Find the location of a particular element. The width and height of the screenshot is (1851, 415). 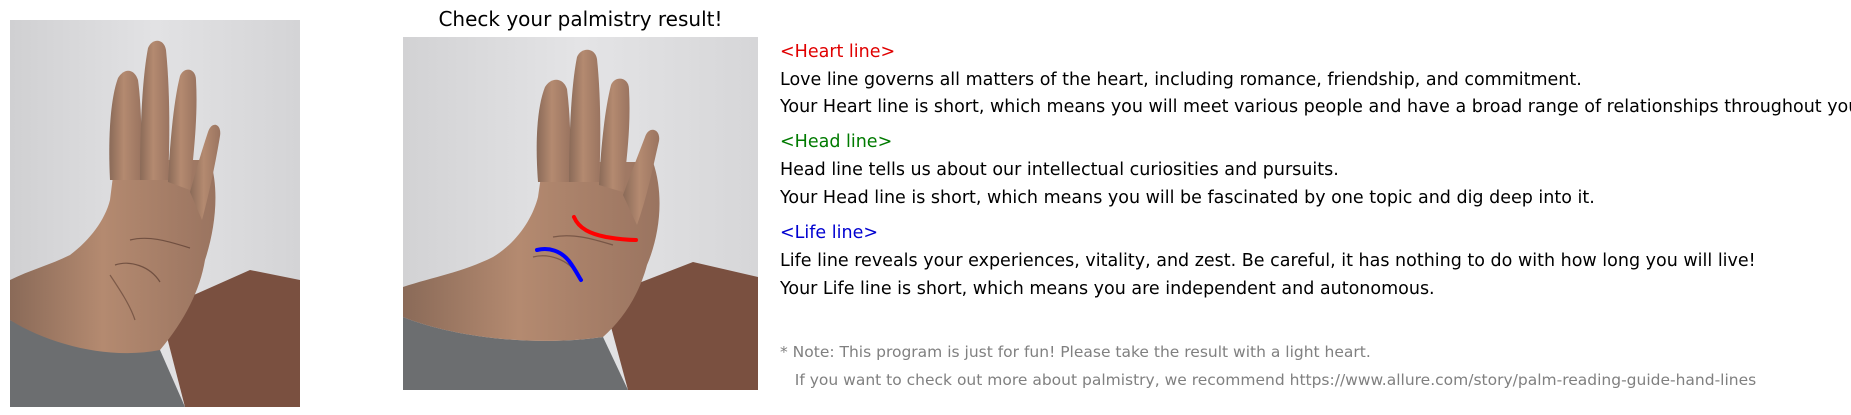

life-line-title: <Life line> is located at coordinates (829, 233).